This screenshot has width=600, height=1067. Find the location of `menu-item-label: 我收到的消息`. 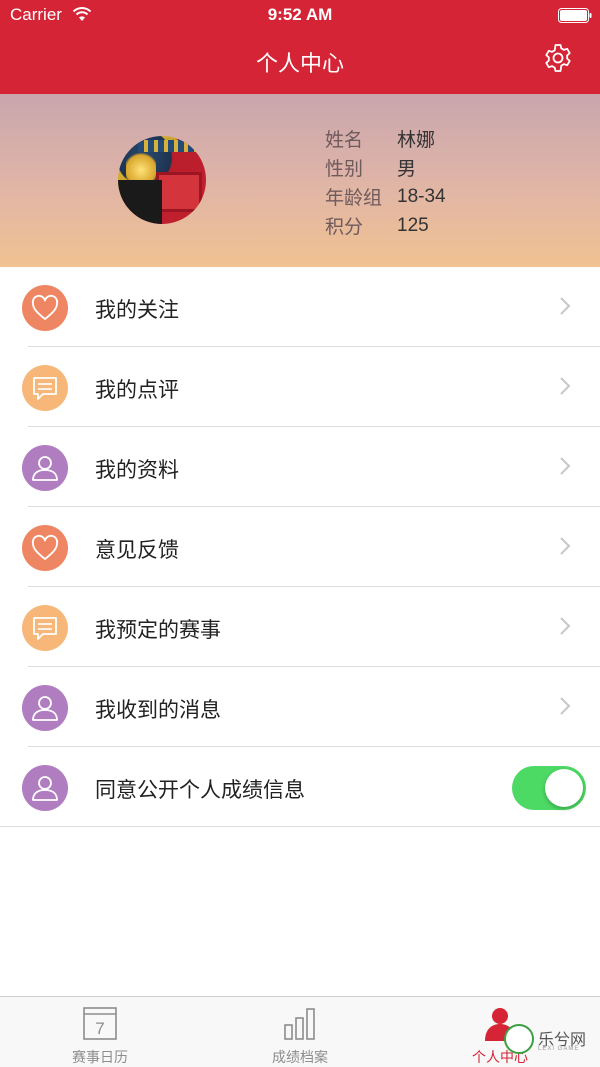

menu-item-label: 我收到的消息 is located at coordinates (158, 710).